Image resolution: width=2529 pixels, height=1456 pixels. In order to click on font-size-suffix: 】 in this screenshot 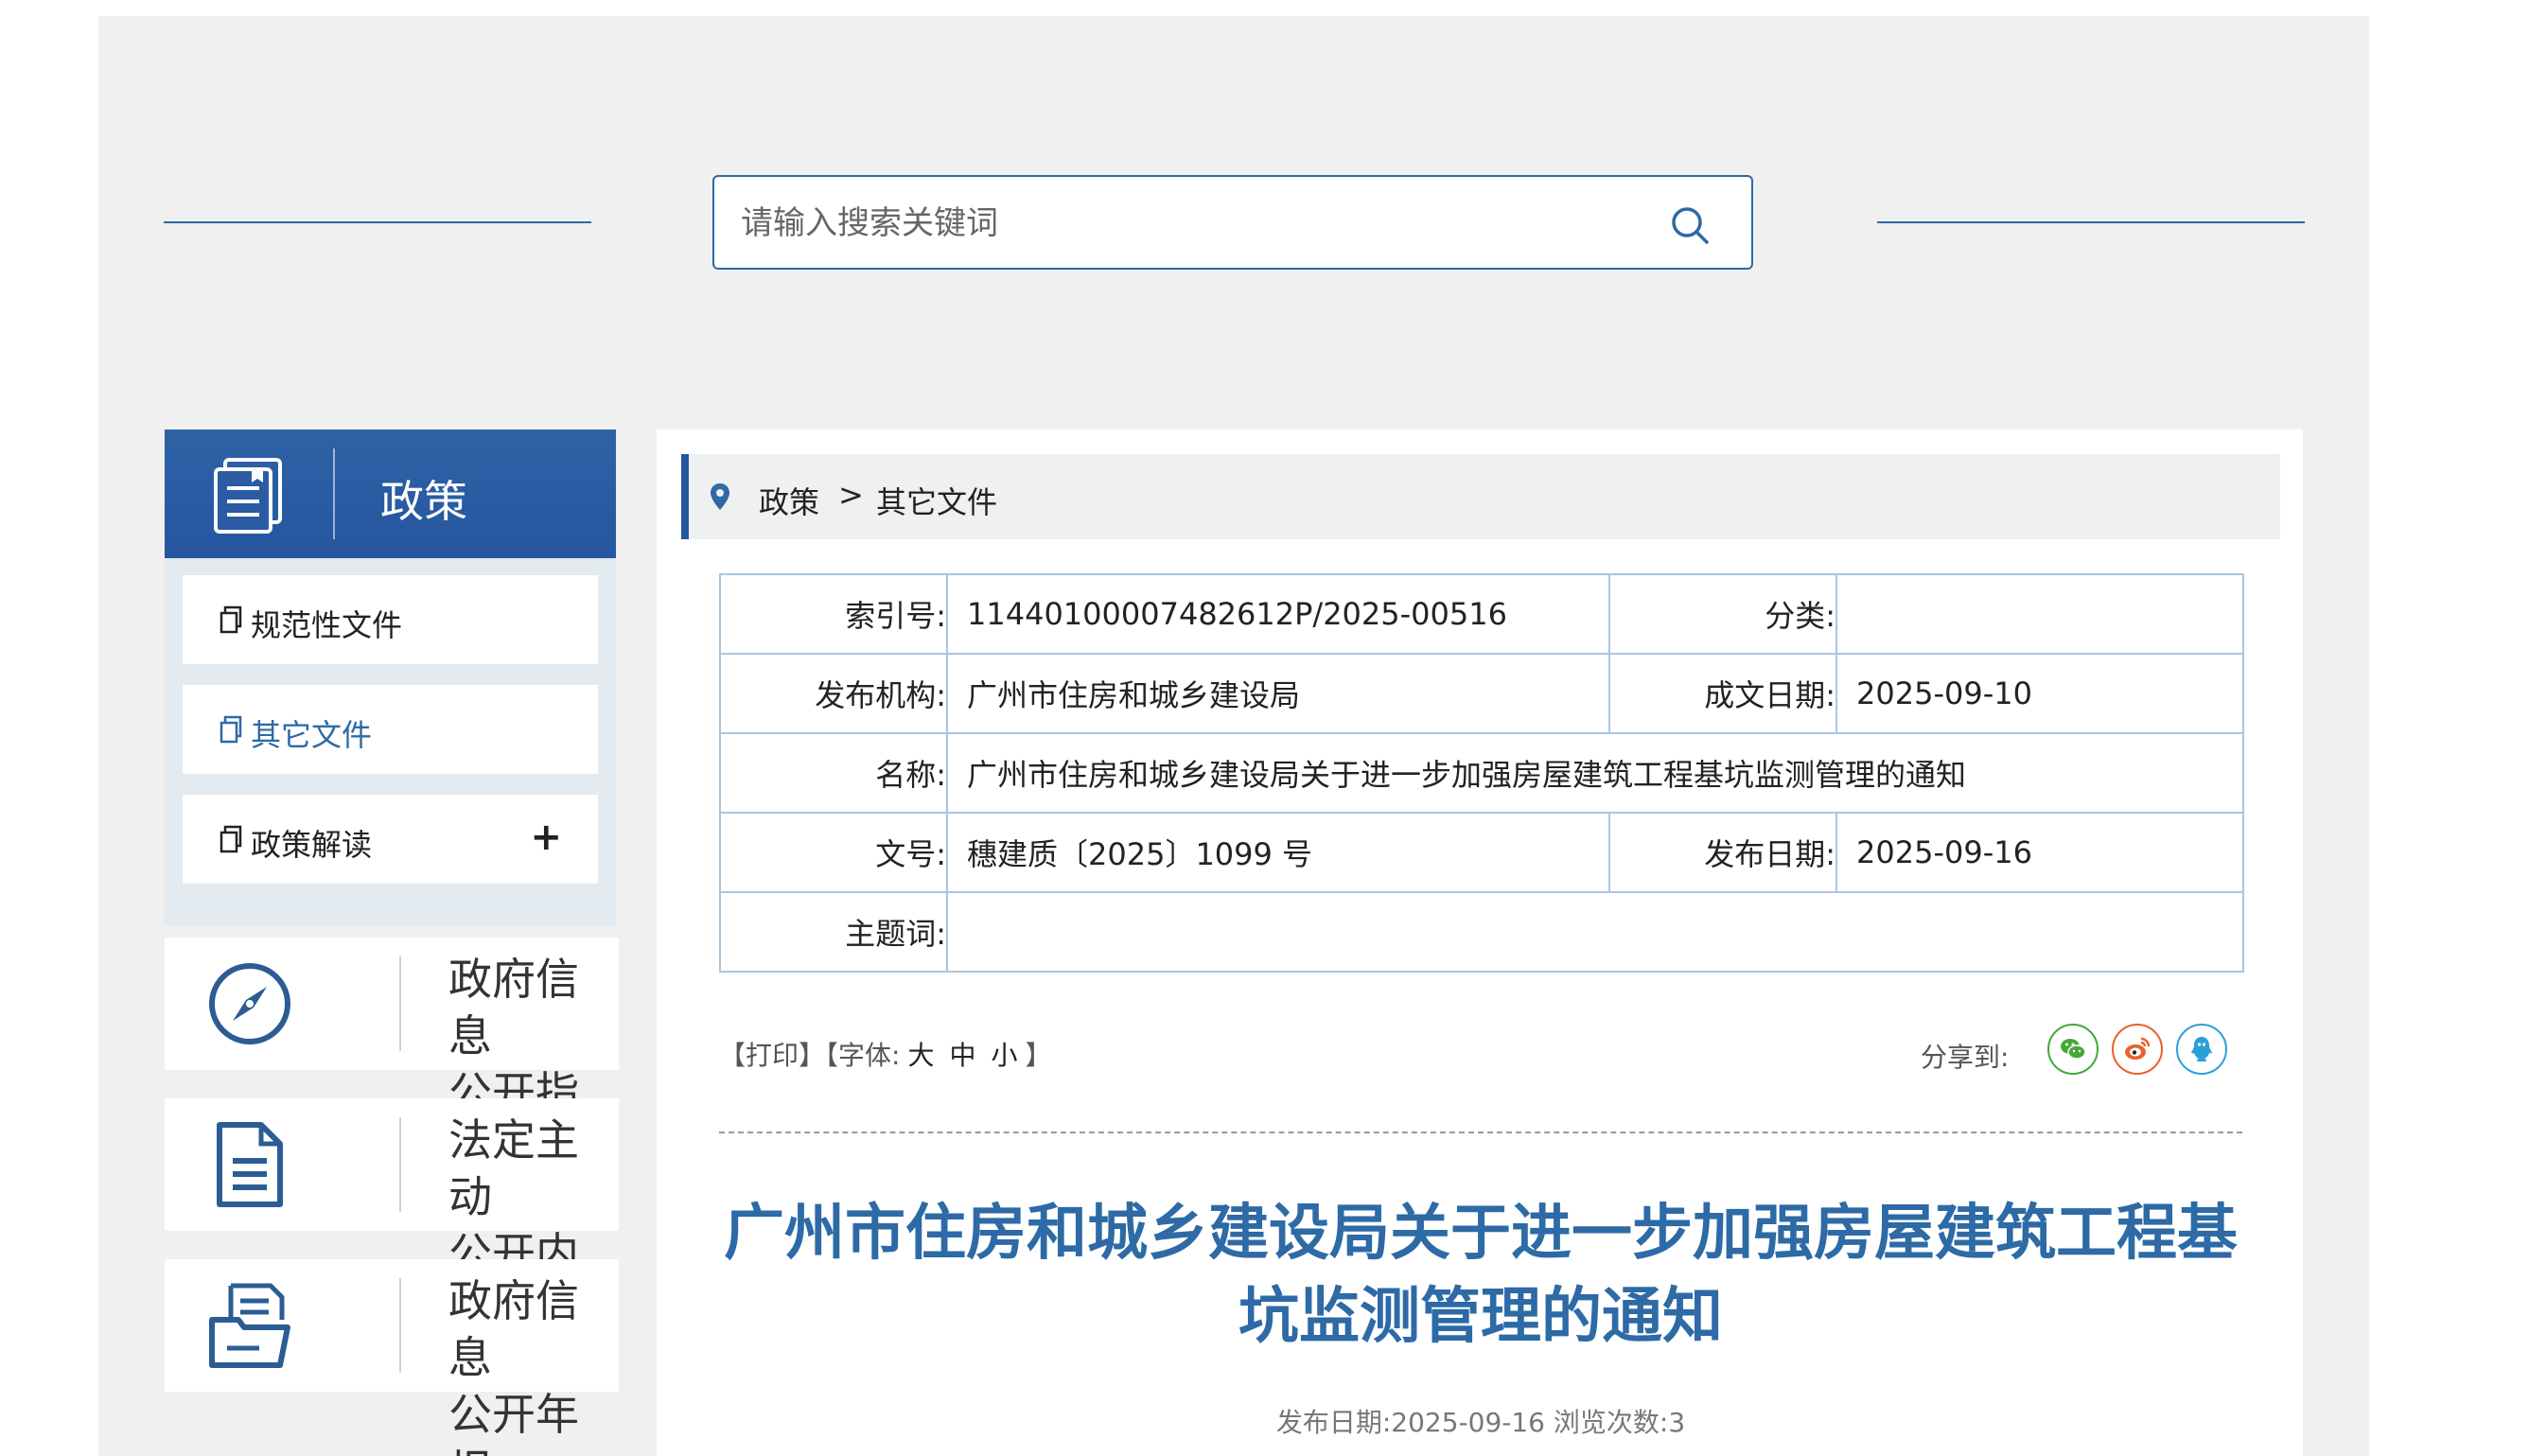, I will do `click(1038, 1055)`.